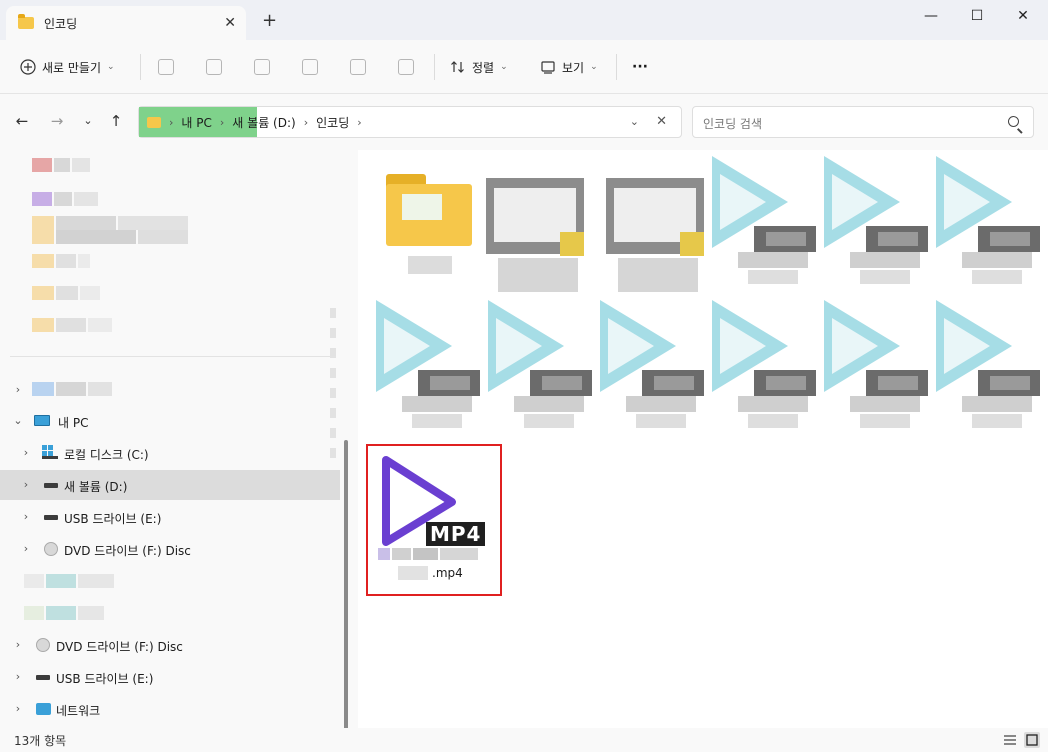  I want to click on sidebar-item-volume-d: › 새 볼륨 (D:), so click(170, 485).